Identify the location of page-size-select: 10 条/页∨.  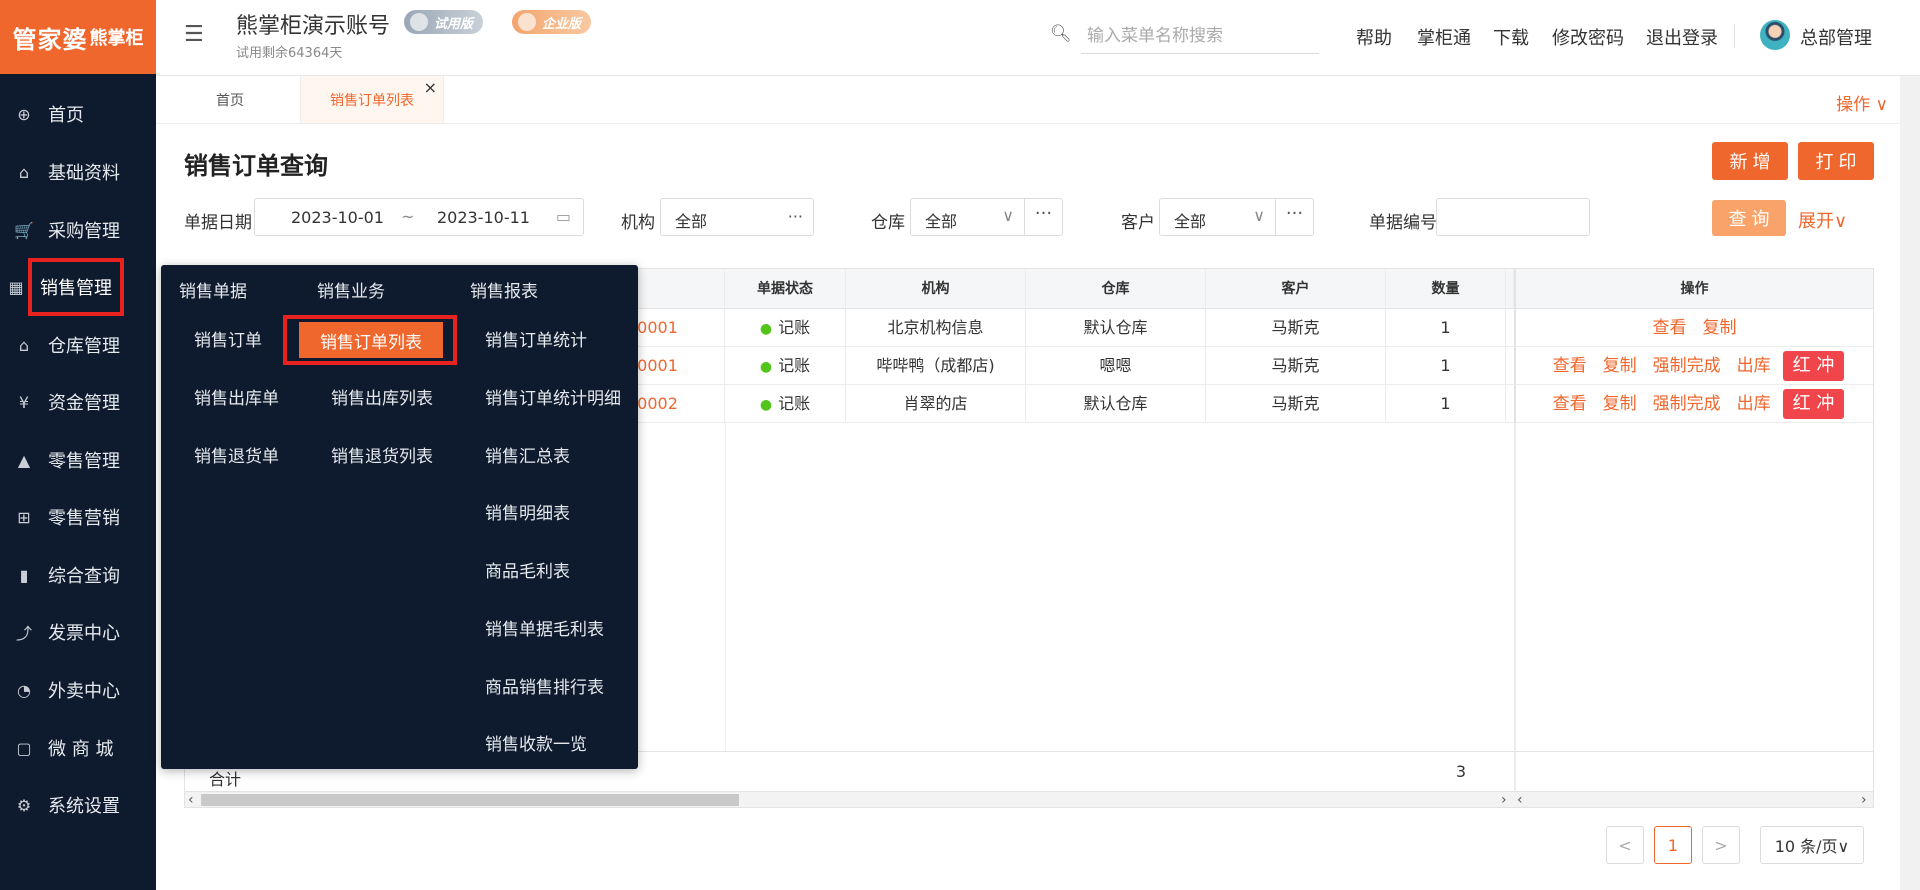
(1812, 845).